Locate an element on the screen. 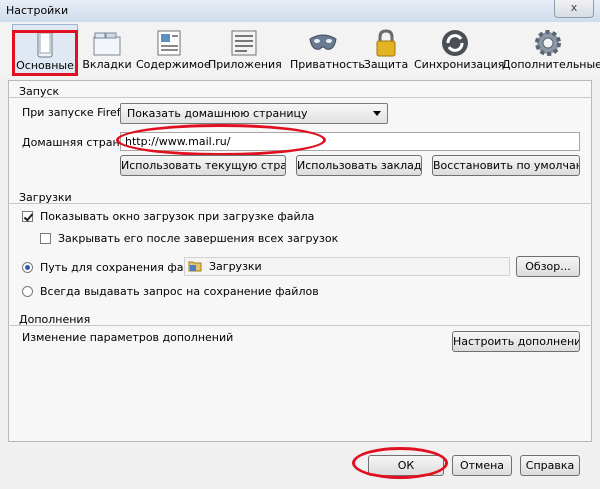 The height and width of the screenshot is (489, 600). use-current-page-button: Использовать текущую страницу is located at coordinates (203, 165).